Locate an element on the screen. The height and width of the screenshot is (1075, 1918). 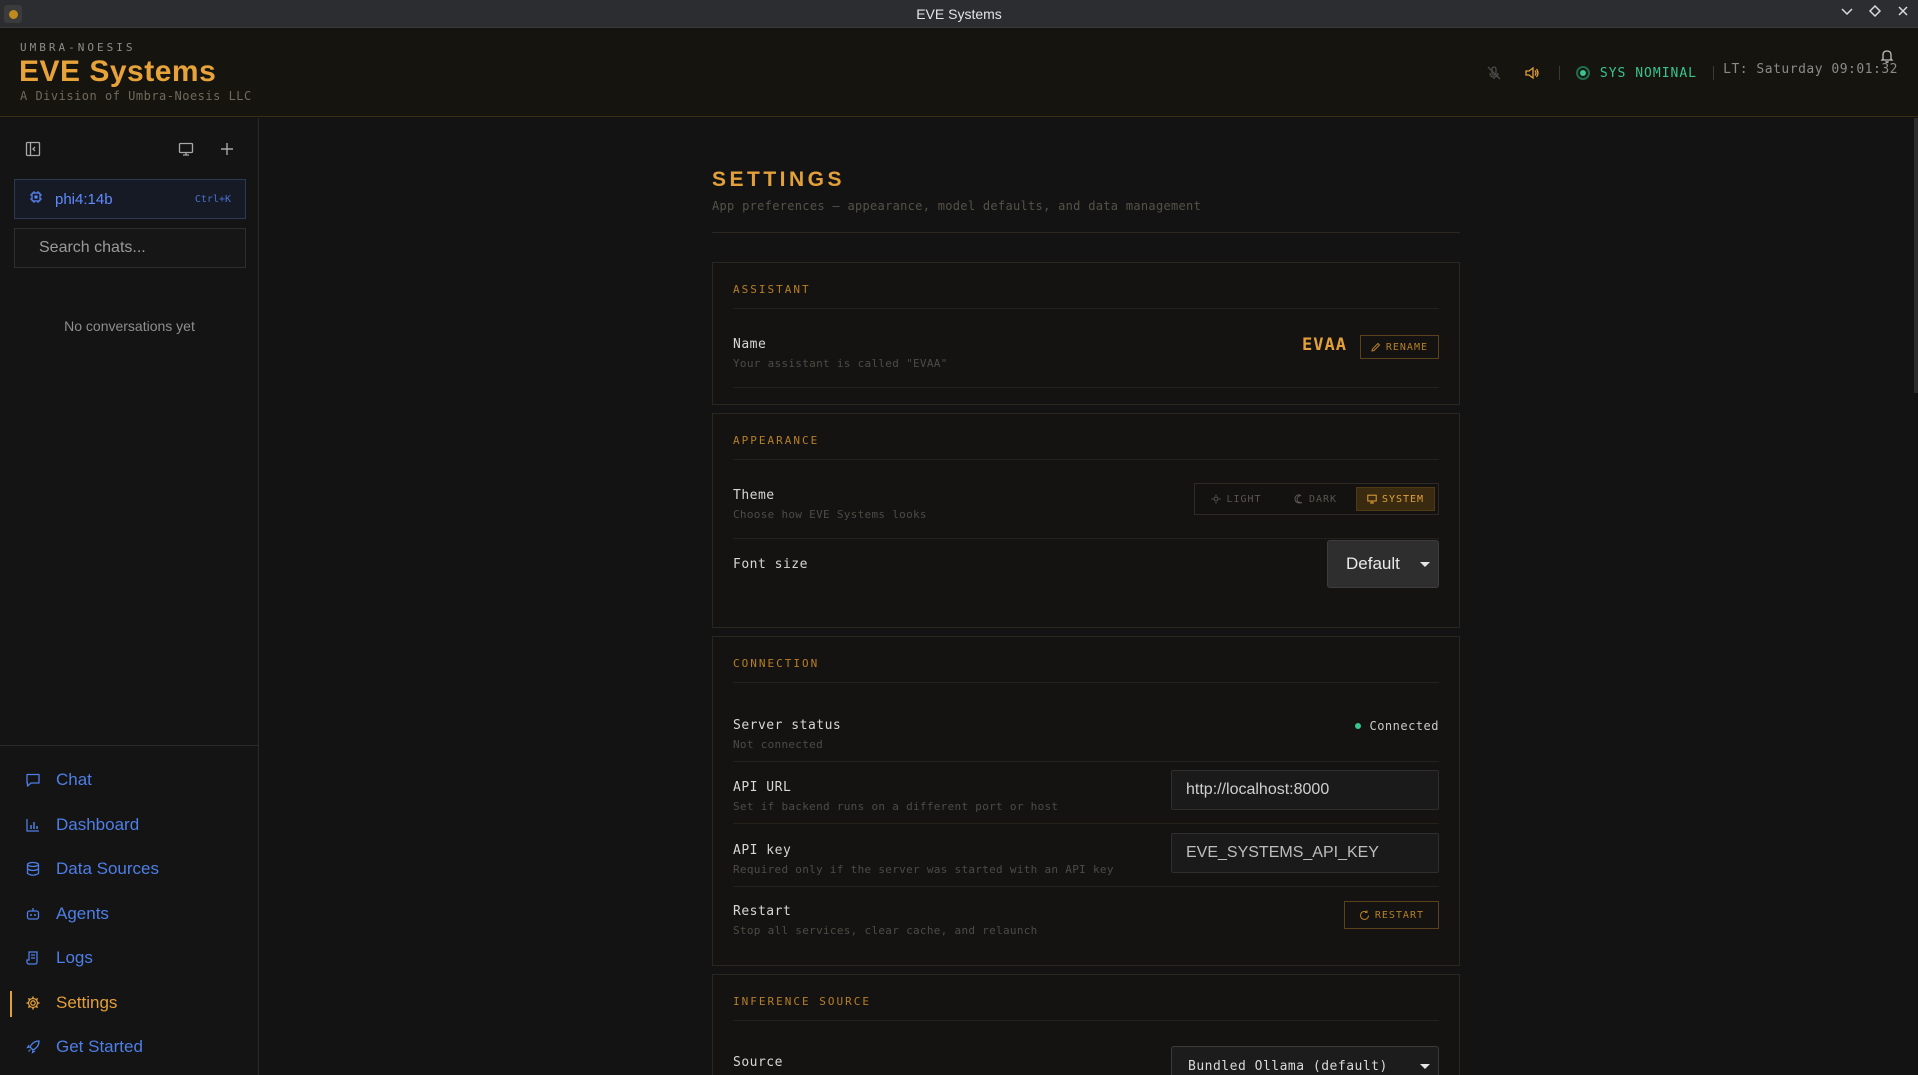
theme-option-light: LIGHT is located at coordinates (1236, 499).